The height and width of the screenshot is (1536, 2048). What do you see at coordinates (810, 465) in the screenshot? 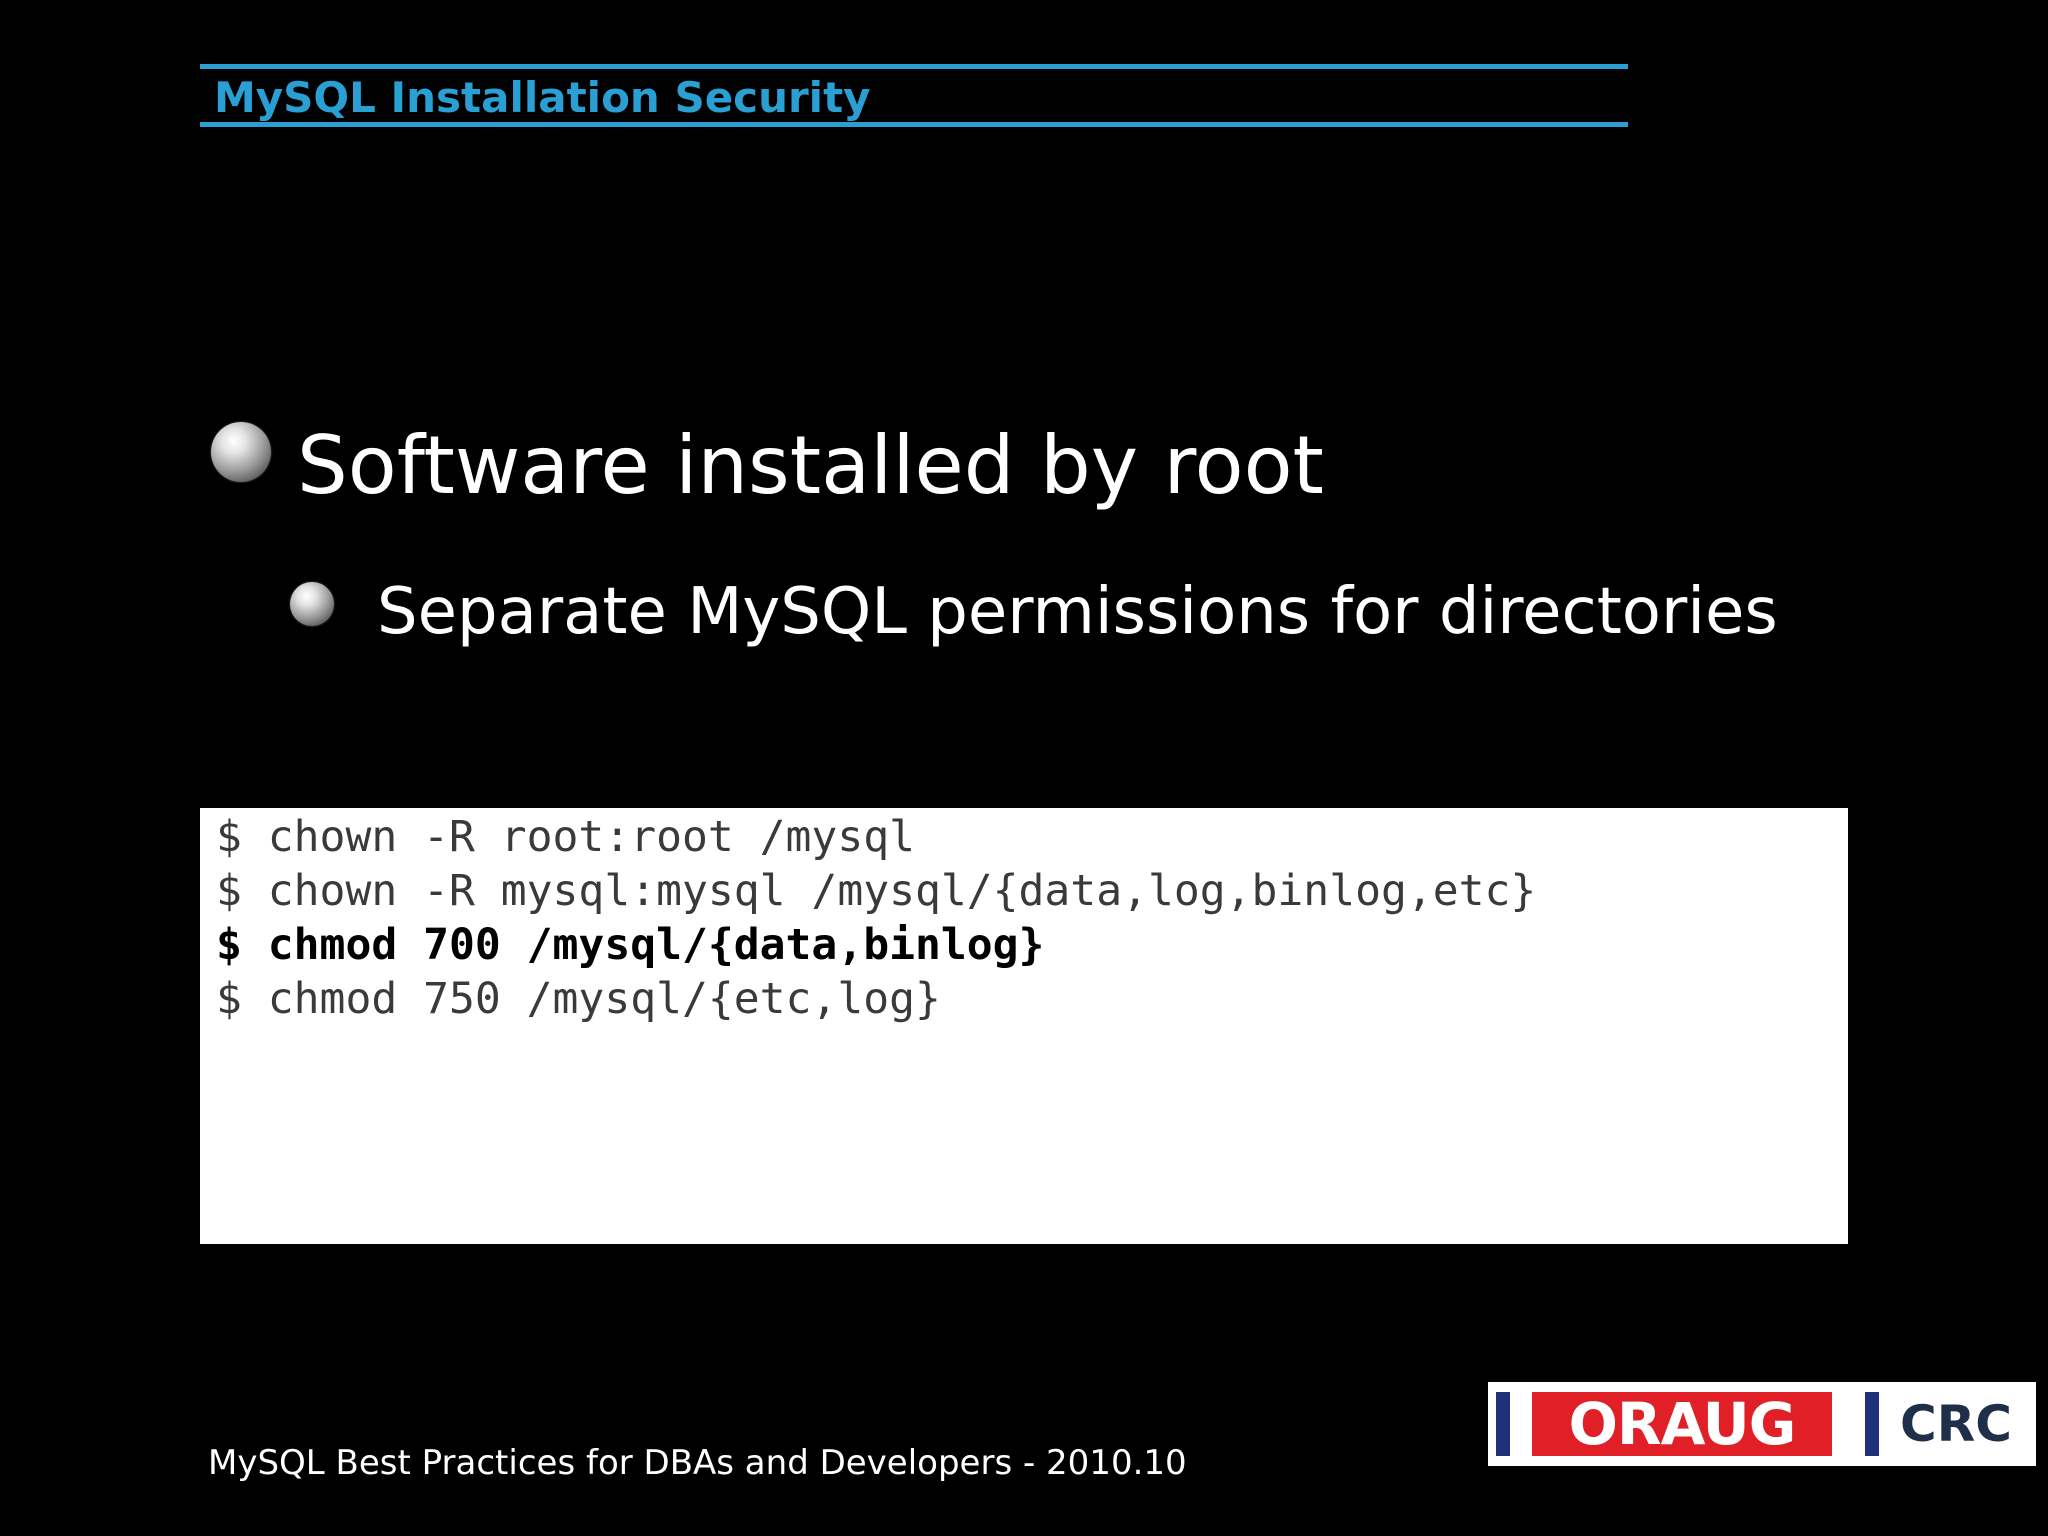
I see `bullet-level-1: Software installed by root` at bounding box center [810, 465].